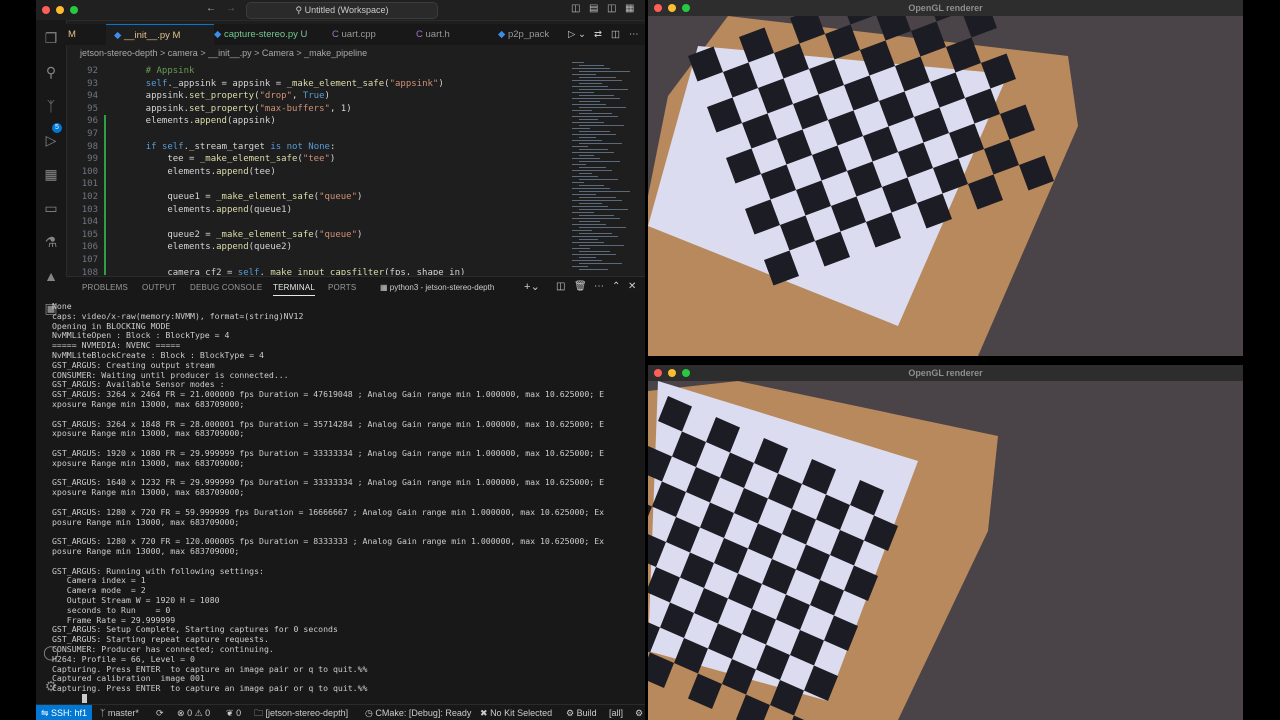 The image size is (1280, 720). I want to click on code-line: 96 elements.append(appsink), so click(326, 121).